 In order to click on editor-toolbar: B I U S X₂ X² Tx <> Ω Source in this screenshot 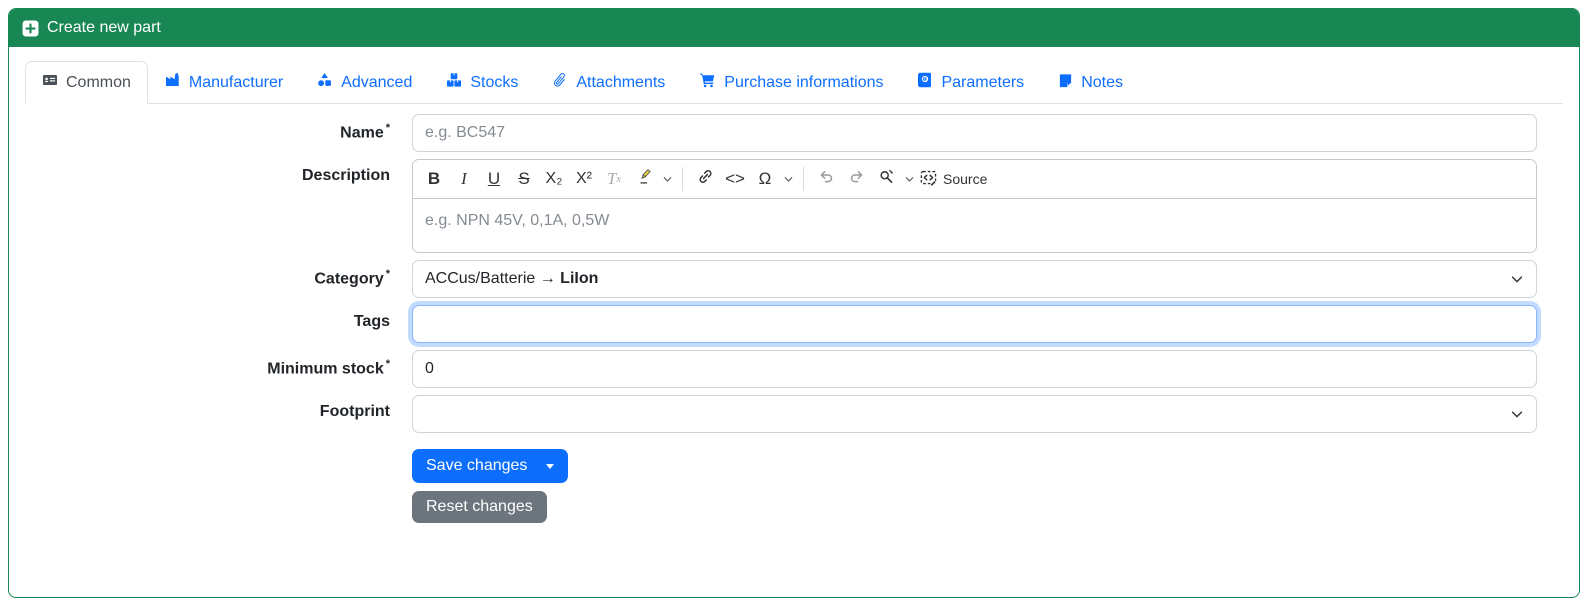, I will do `click(974, 179)`.